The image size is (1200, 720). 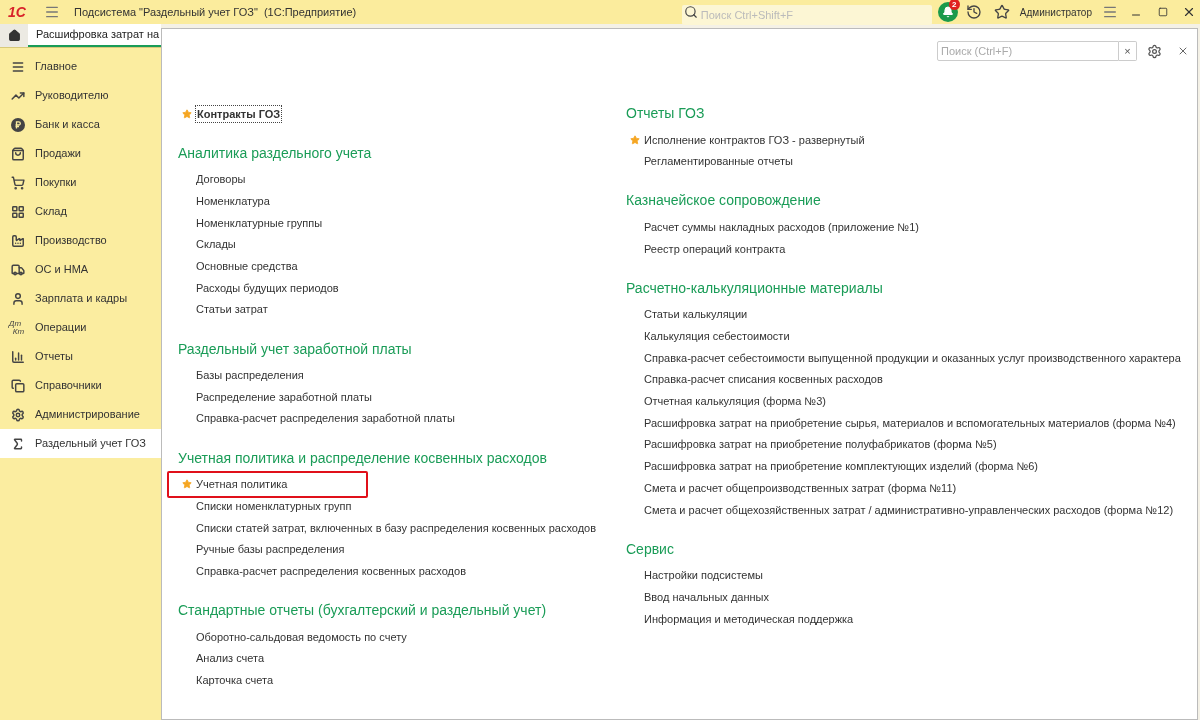 What do you see at coordinates (754, 140) in the screenshot?
I see `menu-link: Исполнение контрактов ГОЗ - развернутый` at bounding box center [754, 140].